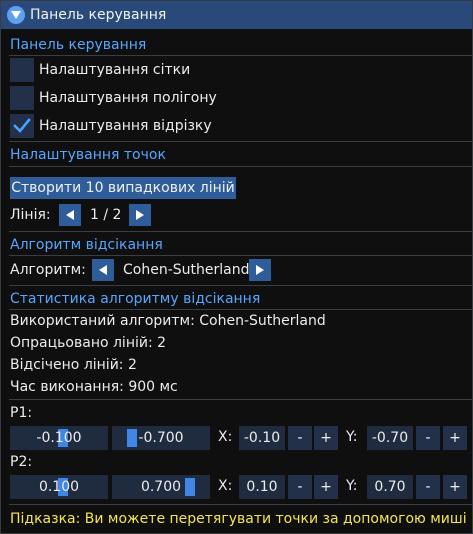 Image resolution: width=473 pixels, height=534 pixels. What do you see at coordinates (135, 299) in the screenshot?
I see `stats-header: Статистика алгоритму відсікання` at bounding box center [135, 299].